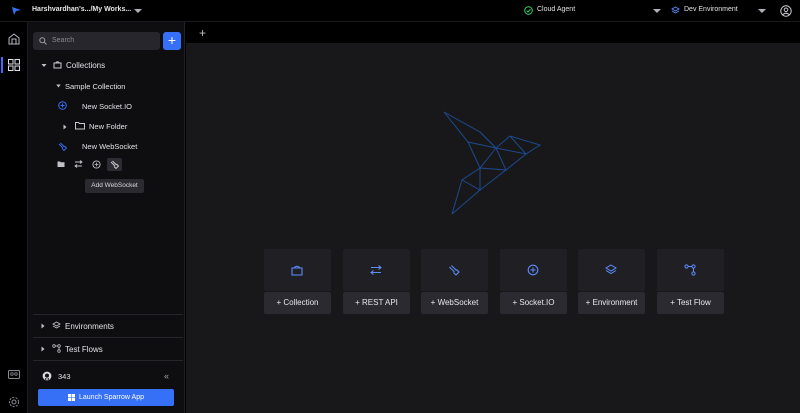  Describe the element at coordinates (64, 376) in the screenshot. I see `github-star-count: 343` at that location.